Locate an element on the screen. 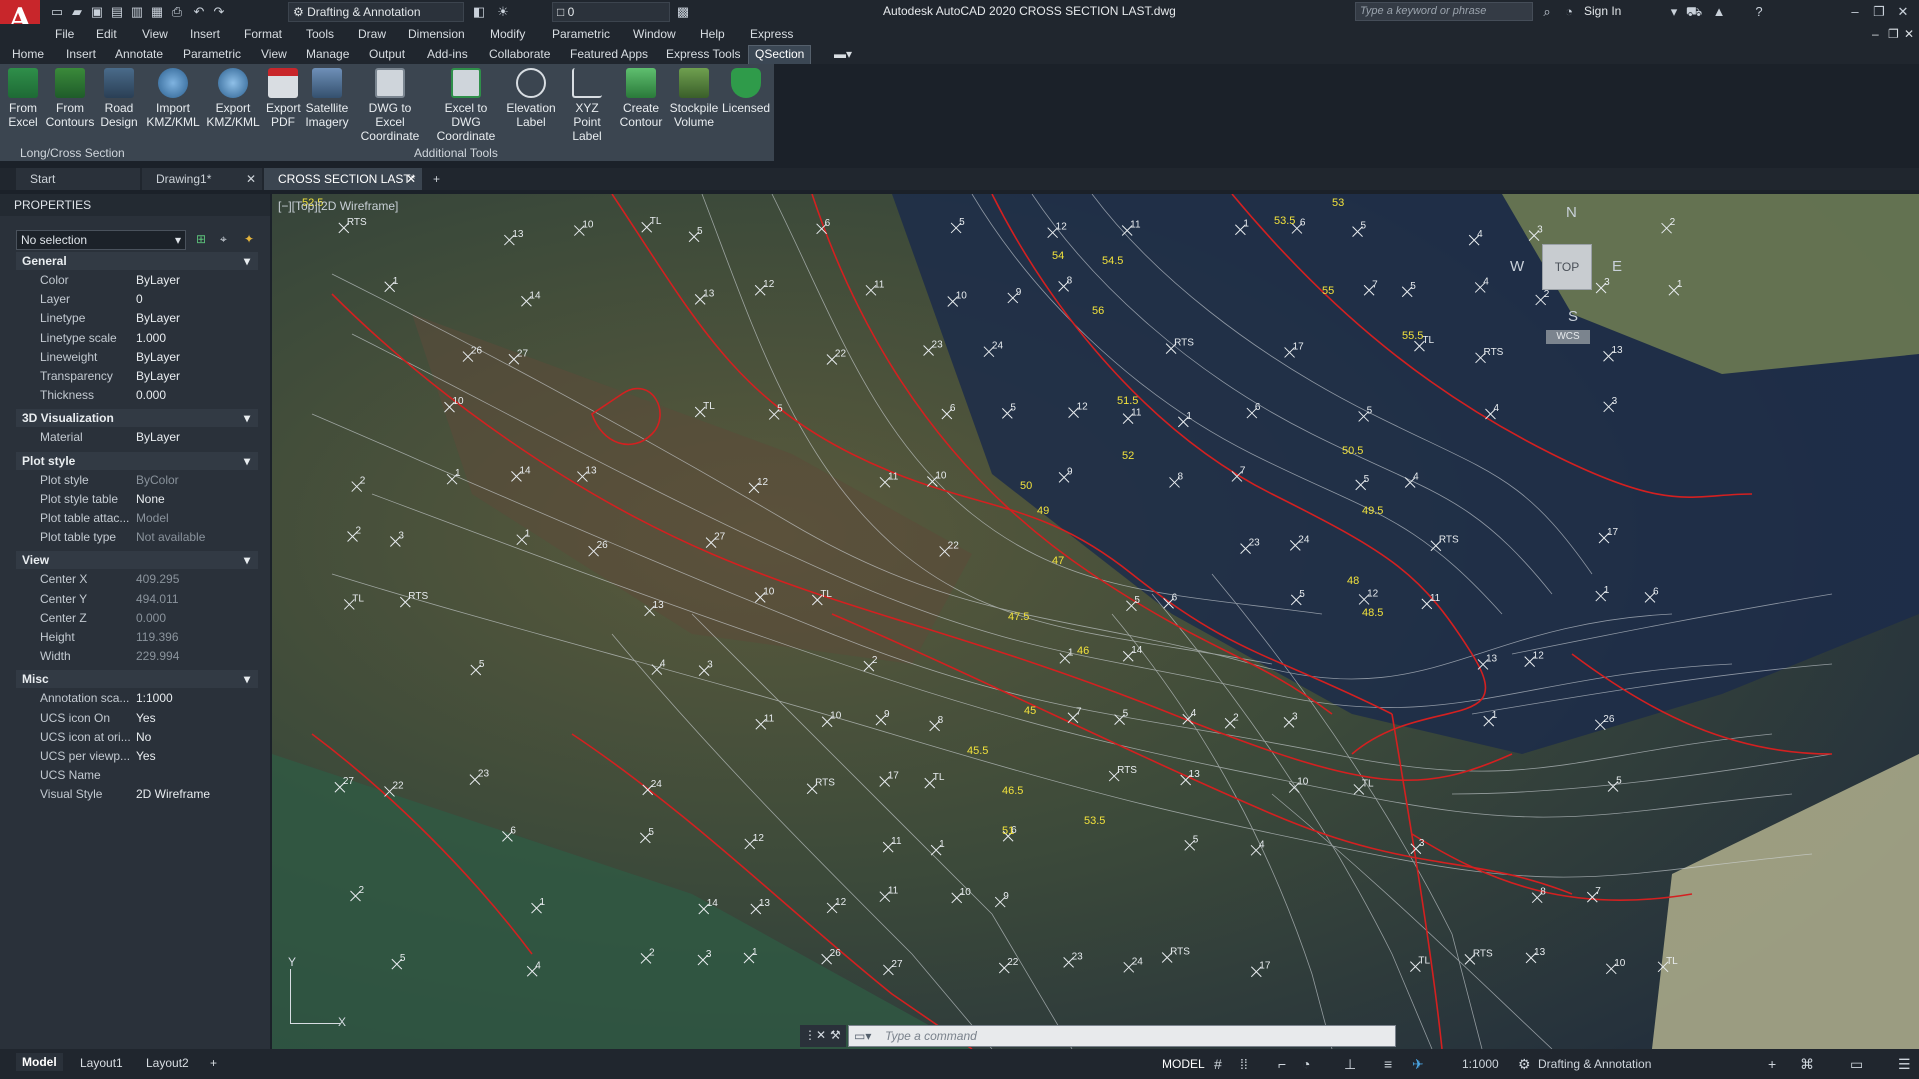 This screenshot has width=1919, height=1079. ortho-icon: ⌐ is located at coordinates (1282, 1064).